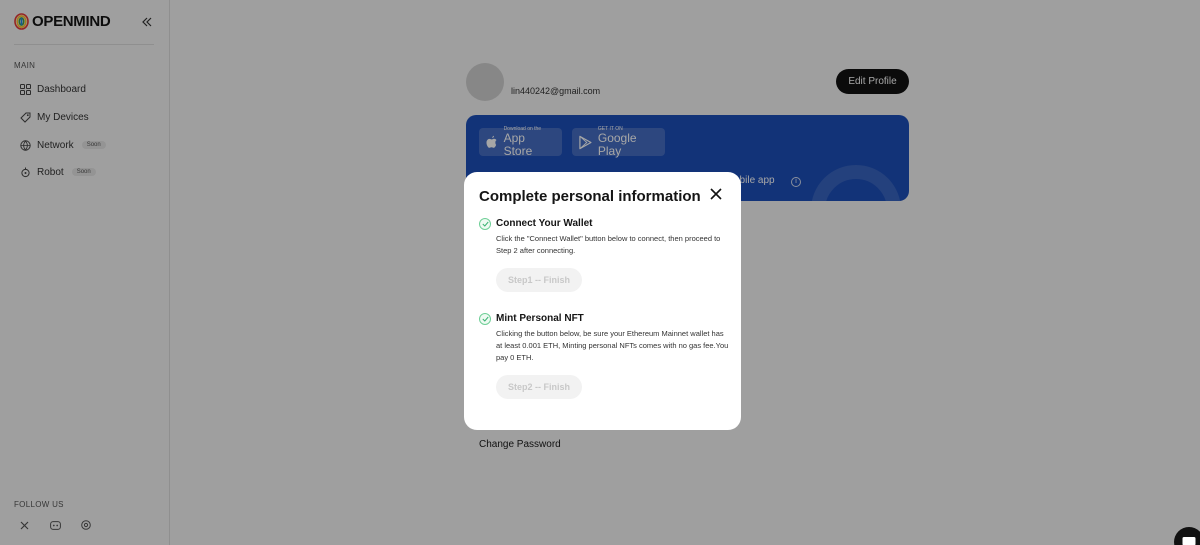 This screenshot has width=1200, height=545. I want to click on modal-title: Complete personal information, so click(590, 196).